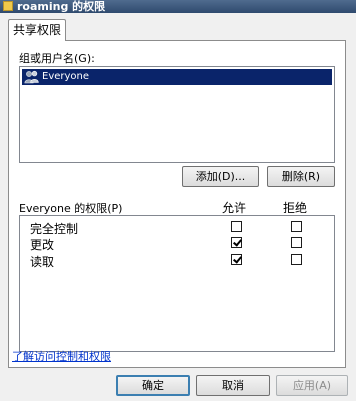  Describe the element at coordinates (66, 76) in the screenshot. I see `list-item-name: Everyone` at that location.